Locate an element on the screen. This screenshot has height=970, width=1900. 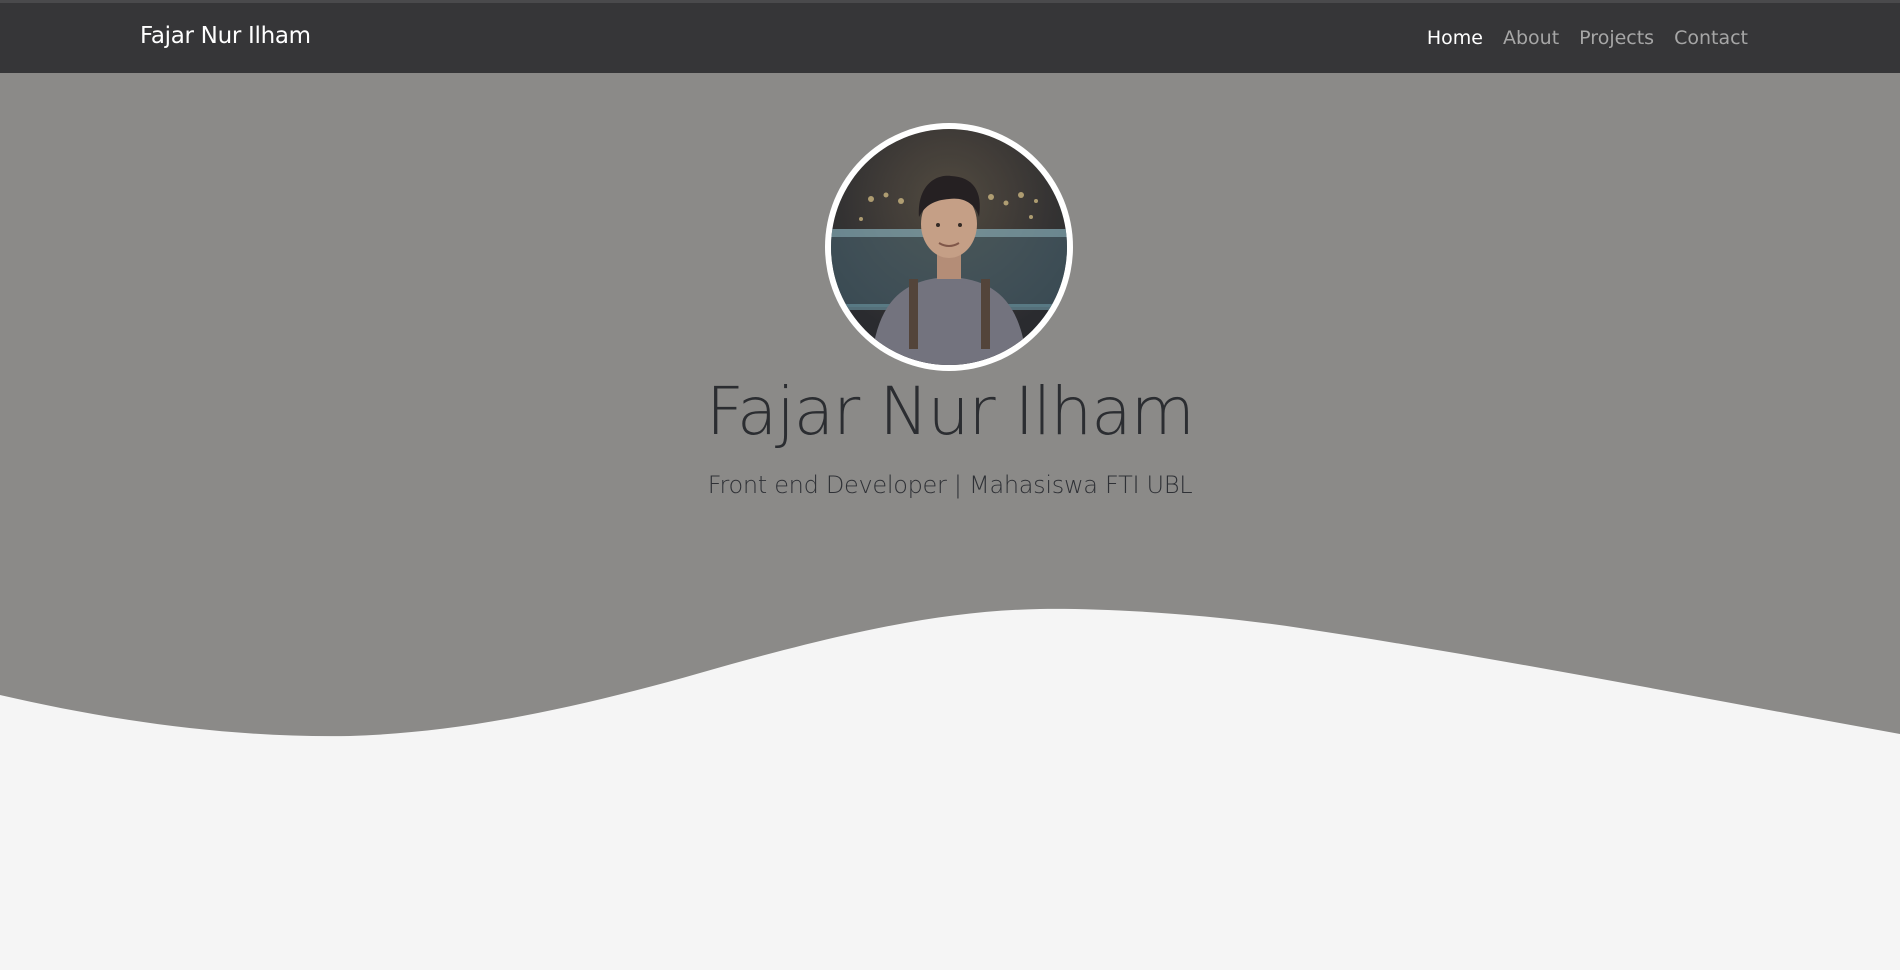
profile-photo-icon is located at coordinates (949, 247).